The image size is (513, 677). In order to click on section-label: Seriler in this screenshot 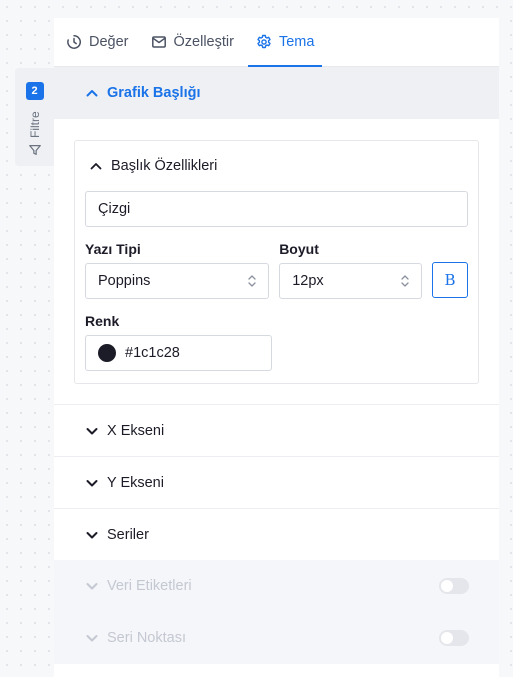, I will do `click(128, 534)`.